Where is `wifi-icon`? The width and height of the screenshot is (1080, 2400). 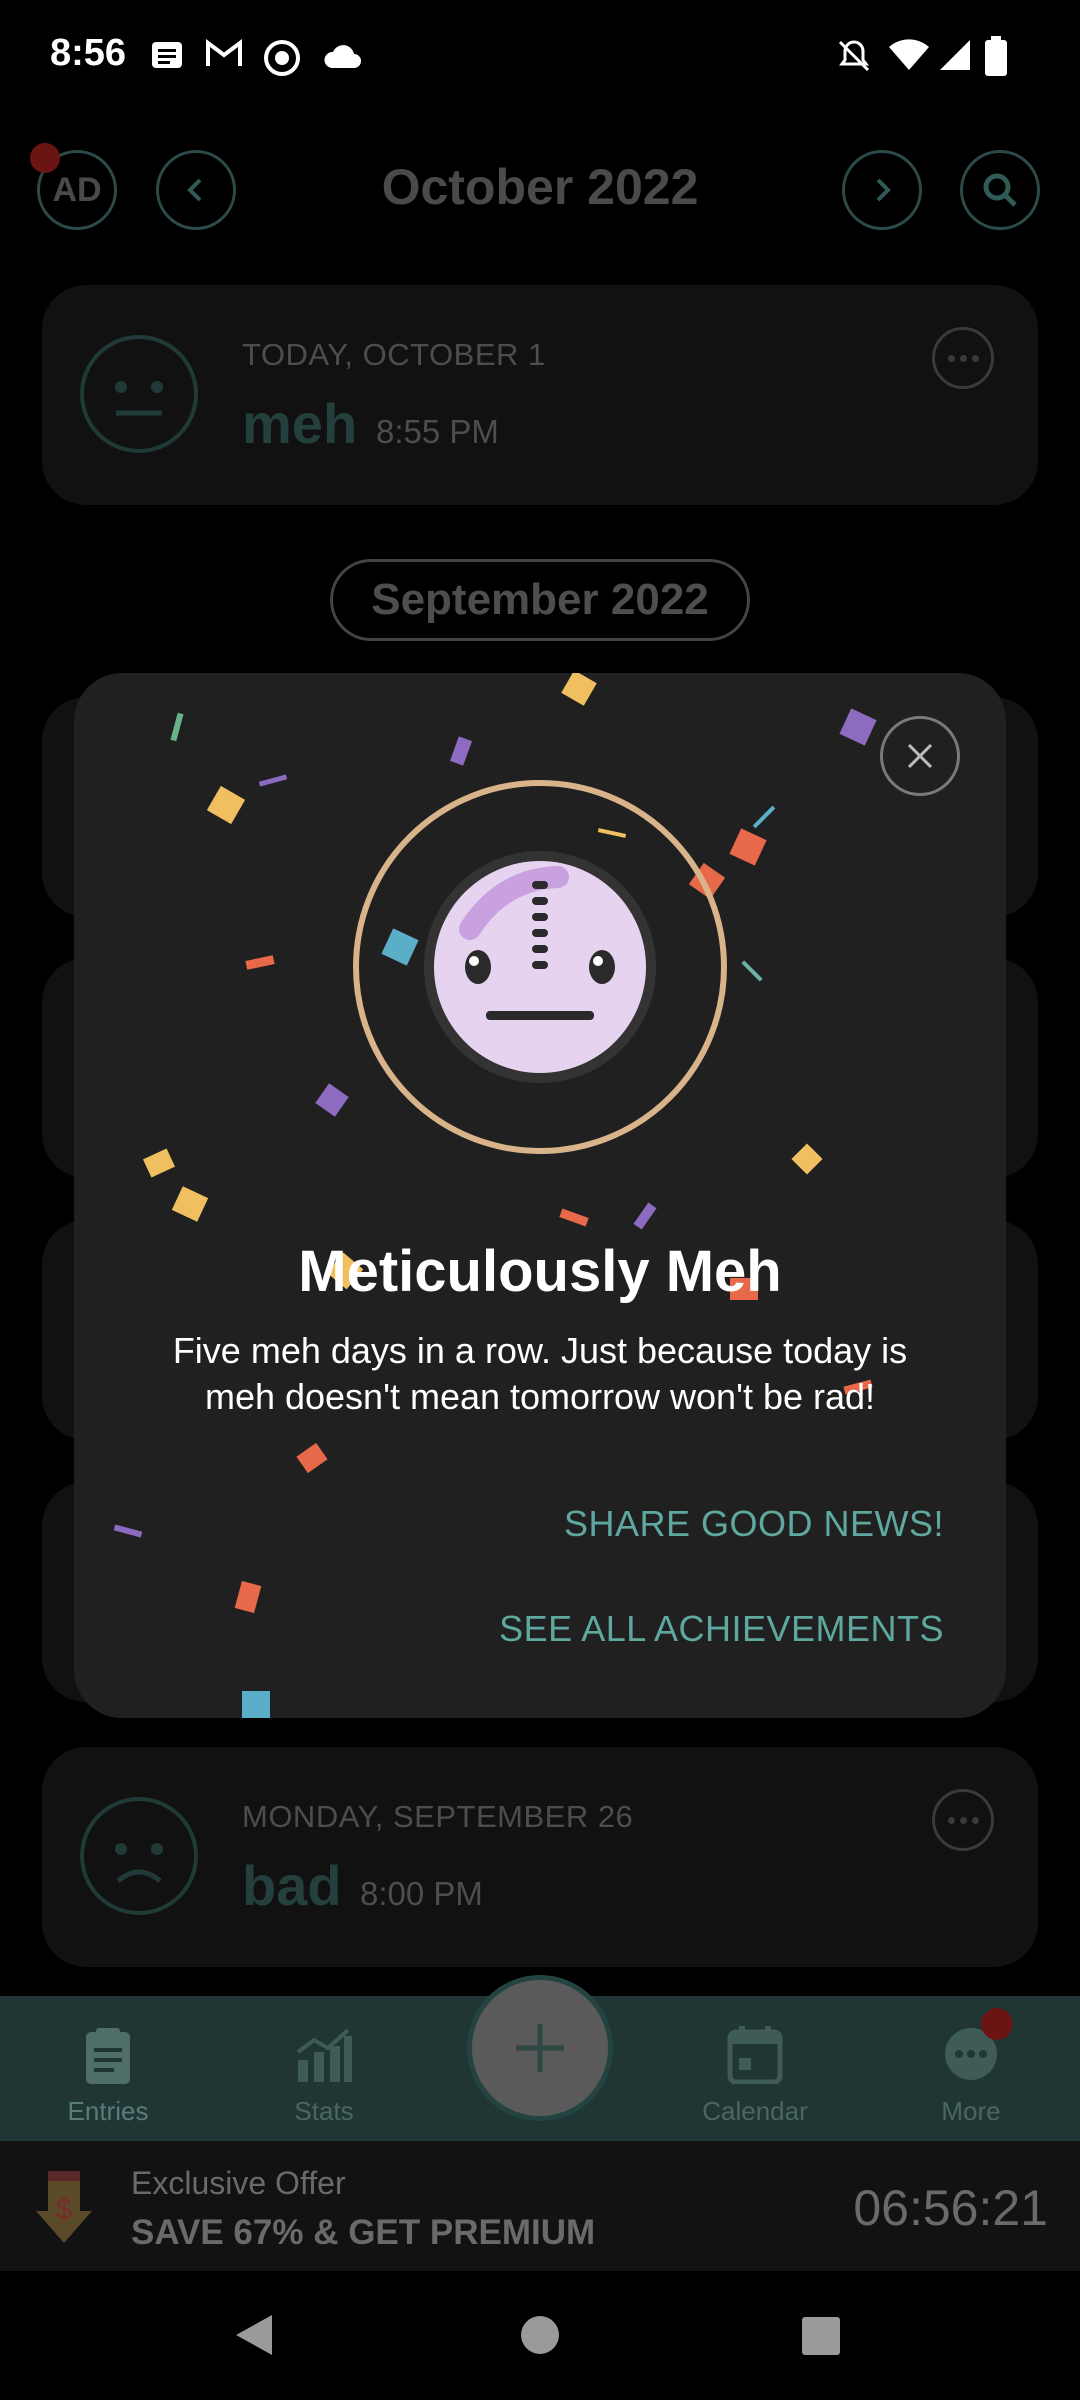 wifi-icon is located at coordinates (909, 54).